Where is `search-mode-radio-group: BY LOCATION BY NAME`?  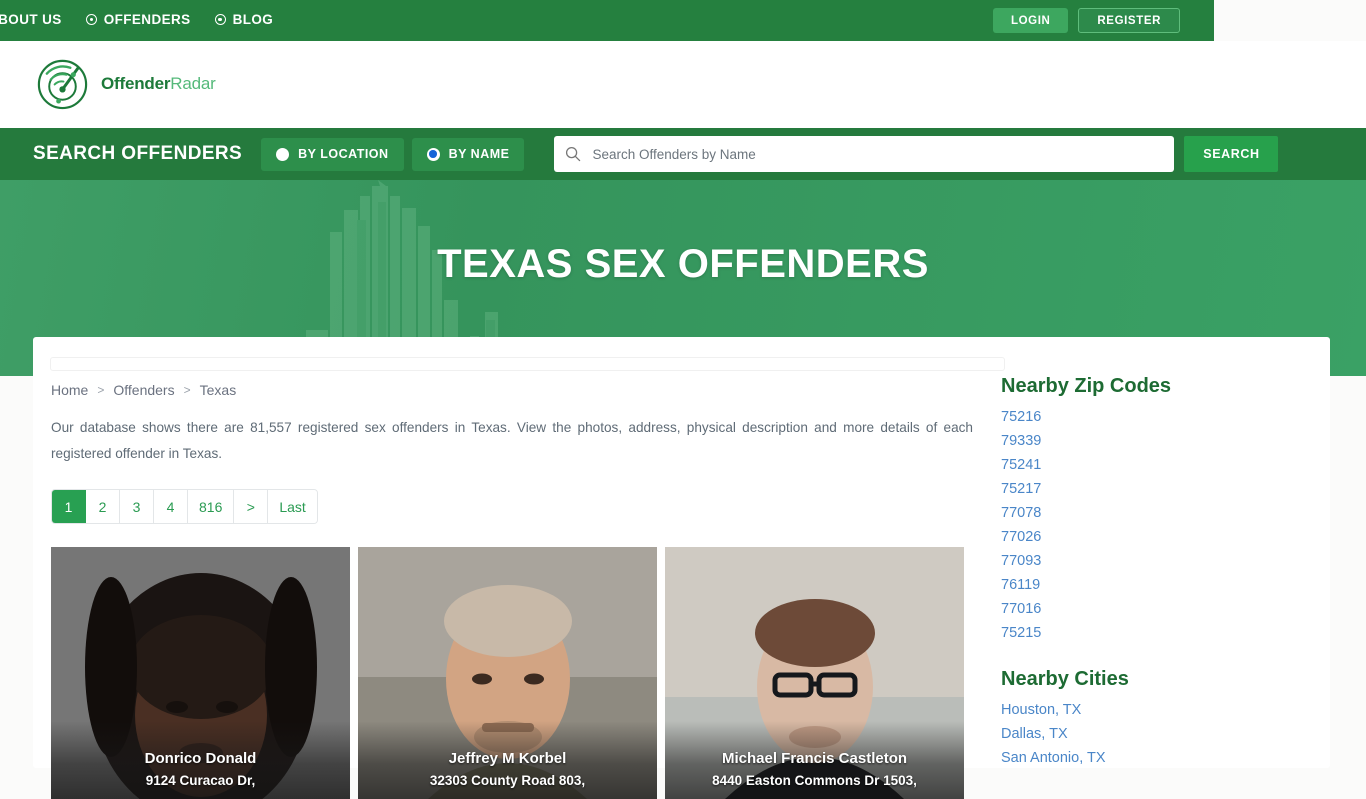
search-mode-radio-group: BY LOCATION BY NAME is located at coordinates (393, 154).